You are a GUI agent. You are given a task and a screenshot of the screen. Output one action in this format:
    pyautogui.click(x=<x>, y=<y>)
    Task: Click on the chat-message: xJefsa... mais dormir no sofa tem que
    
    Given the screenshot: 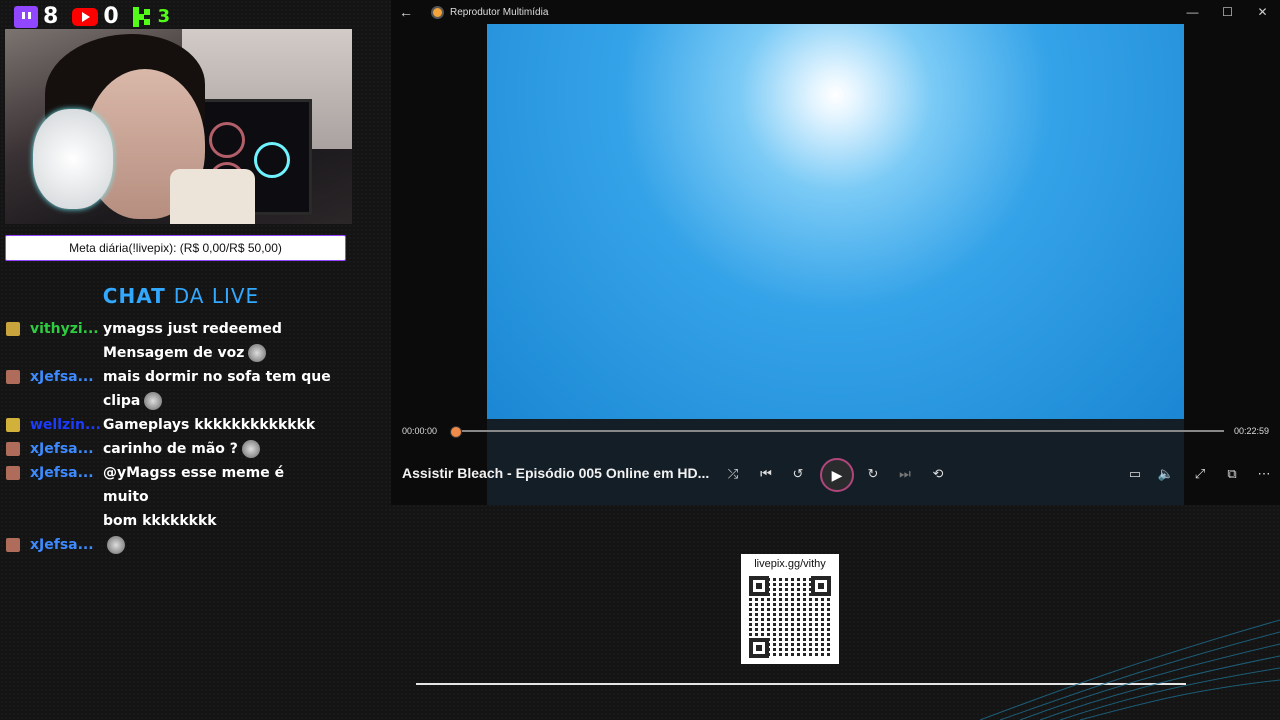 What is the action you would take?
    pyautogui.click(x=185, y=377)
    